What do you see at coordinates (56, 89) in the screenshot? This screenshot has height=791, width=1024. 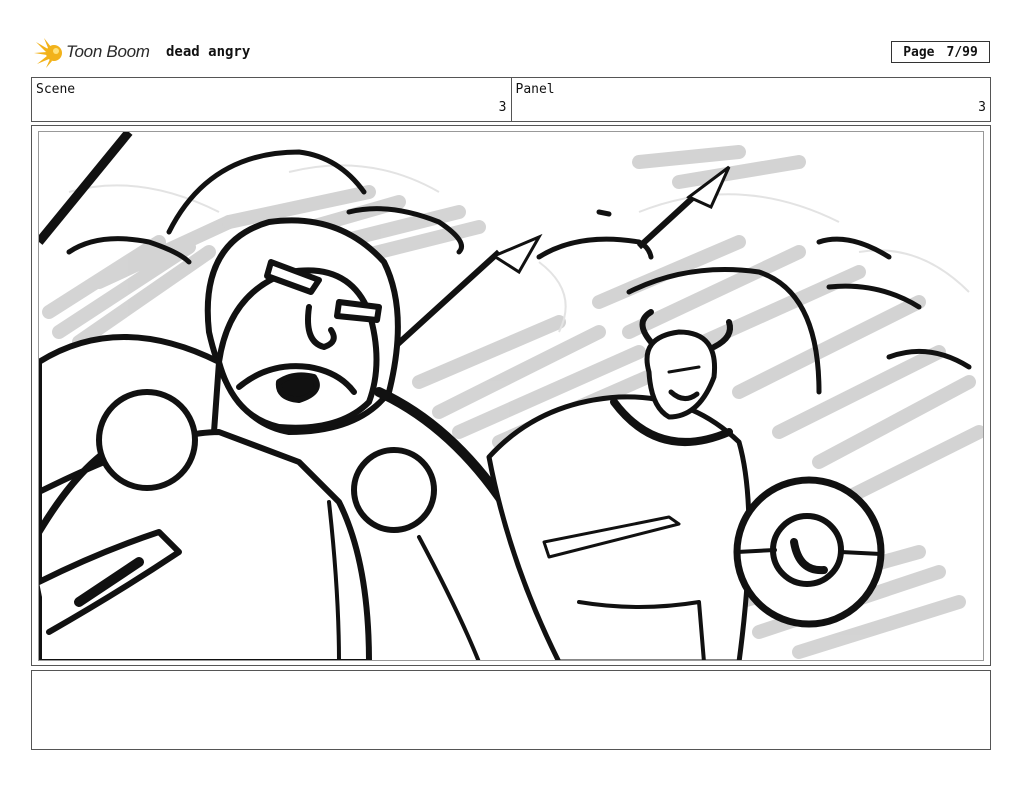 I see `scene-label: Scene` at bounding box center [56, 89].